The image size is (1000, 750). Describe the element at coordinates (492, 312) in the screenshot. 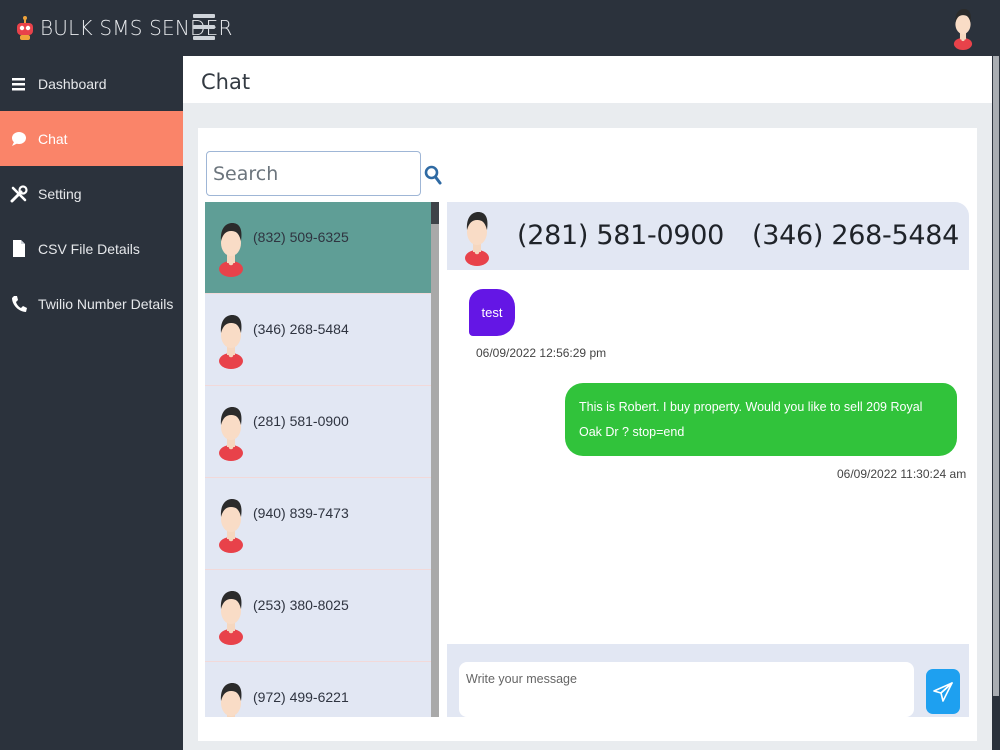

I see `incoming-message-bubble: test` at that location.